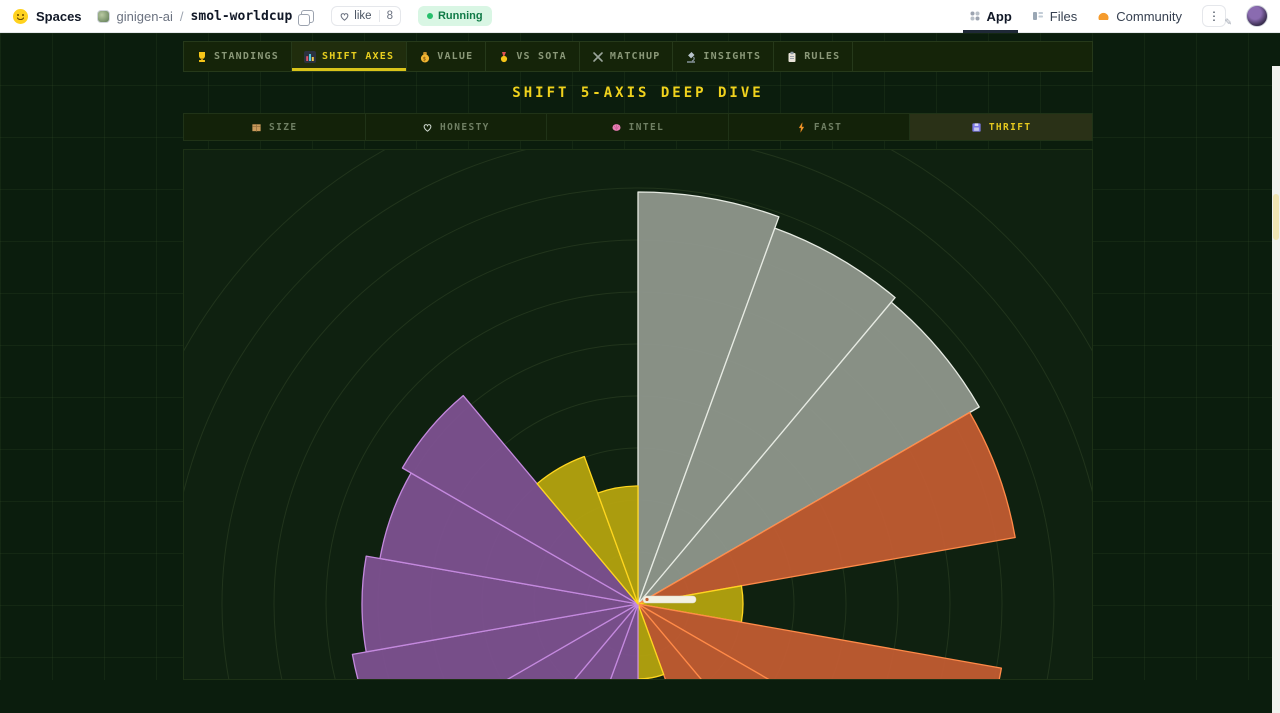 This screenshot has width=1280, height=713. Describe the element at coordinates (145, 16) in the screenshot. I see `org-link: ginigen-ai` at that location.